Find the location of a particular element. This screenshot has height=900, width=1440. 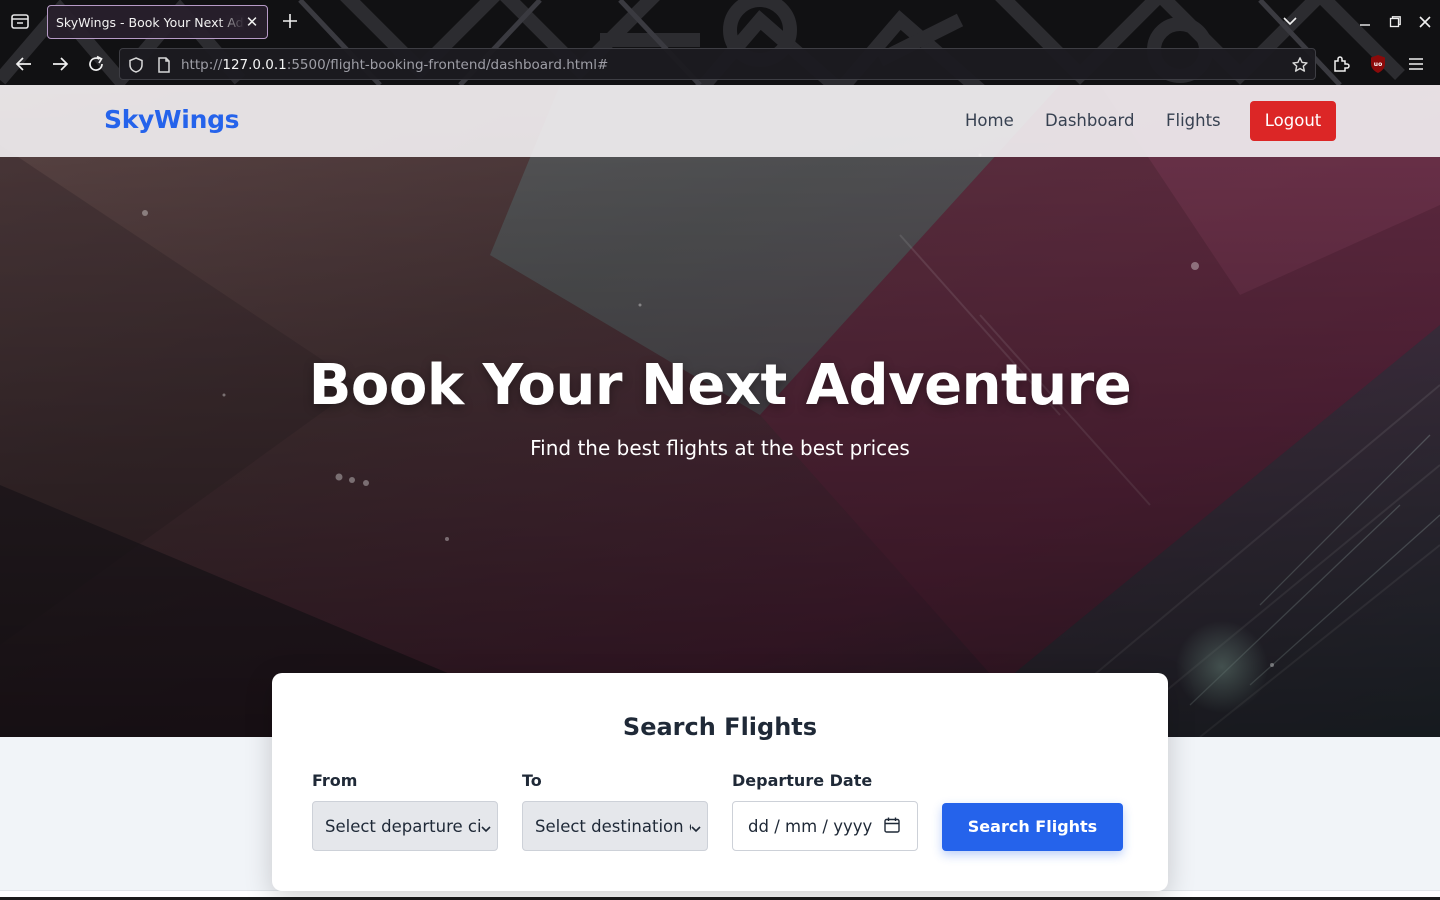

departure-date-input: dd / mm / yyyy is located at coordinates (825, 826).